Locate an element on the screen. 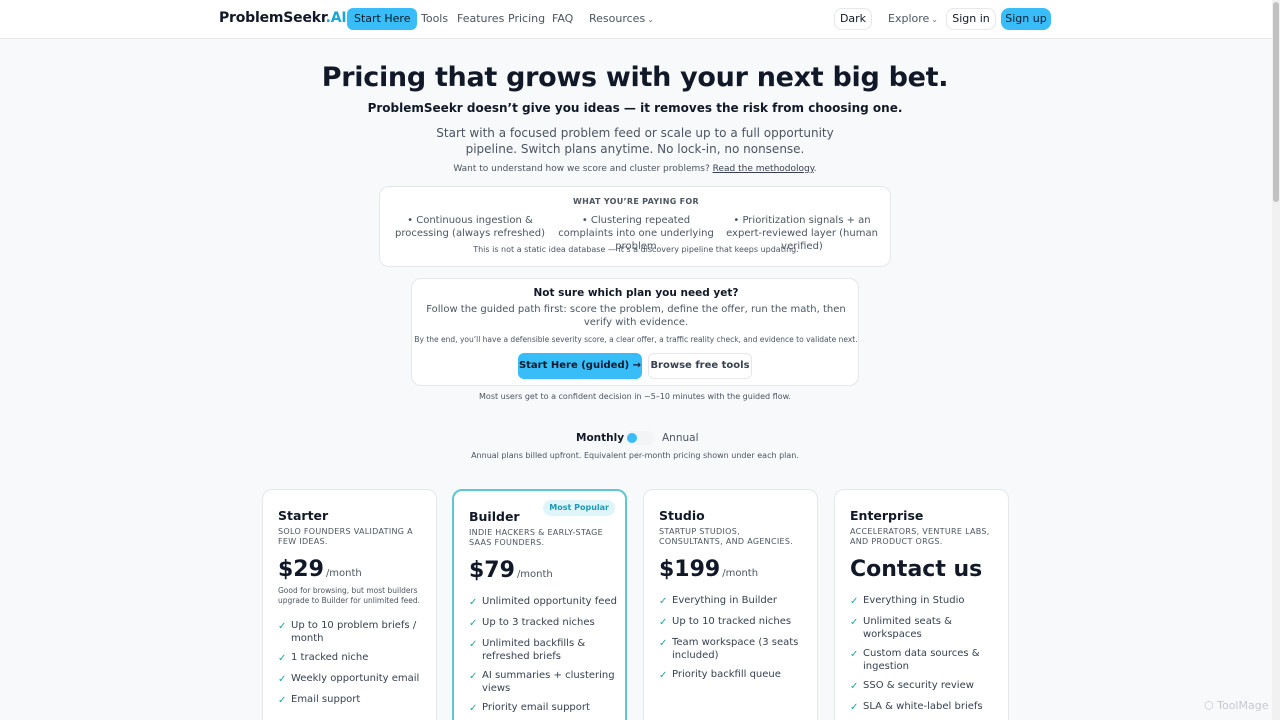 The height and width of the screenshot is (720, 1280). plan-name: Starter is located at coordinates (303, 515).